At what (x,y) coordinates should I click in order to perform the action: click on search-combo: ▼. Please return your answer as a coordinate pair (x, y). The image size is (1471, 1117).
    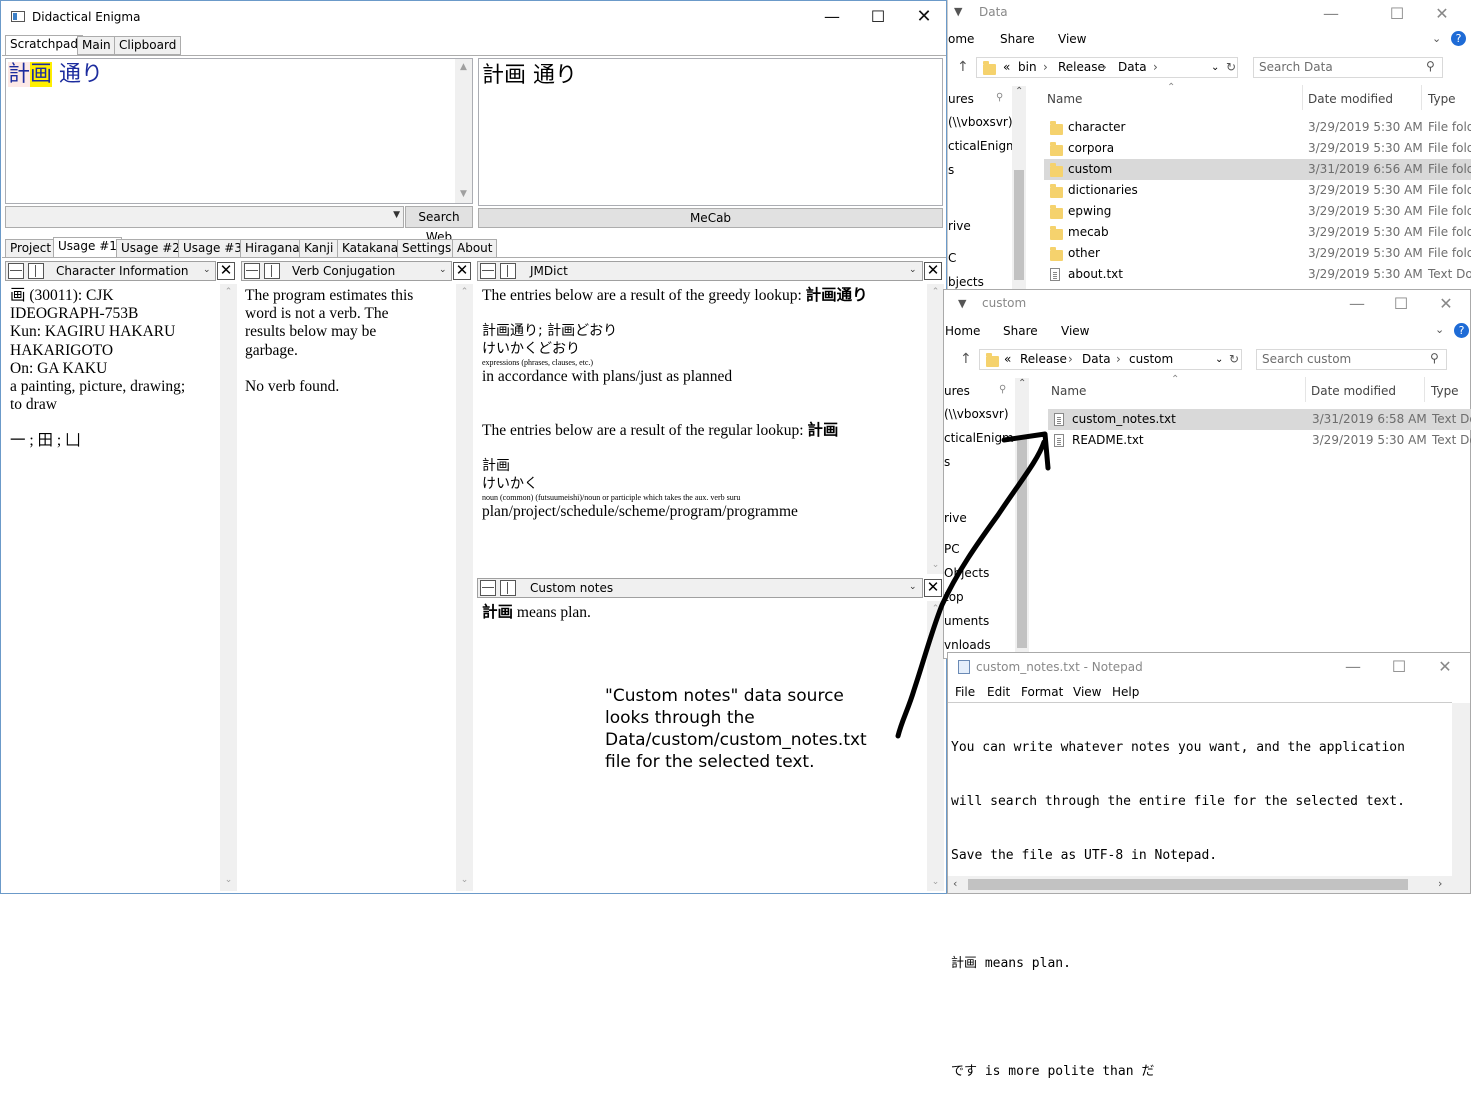
    Looking at the image, I should click on (204, 217).